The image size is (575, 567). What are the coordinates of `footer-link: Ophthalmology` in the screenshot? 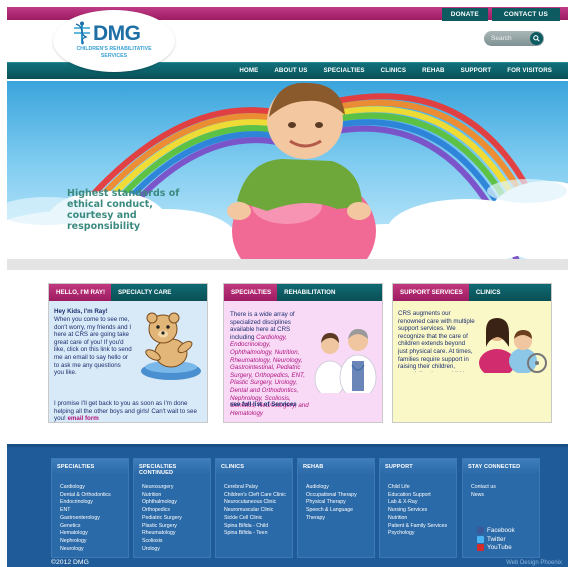 It's located at (176, 503).